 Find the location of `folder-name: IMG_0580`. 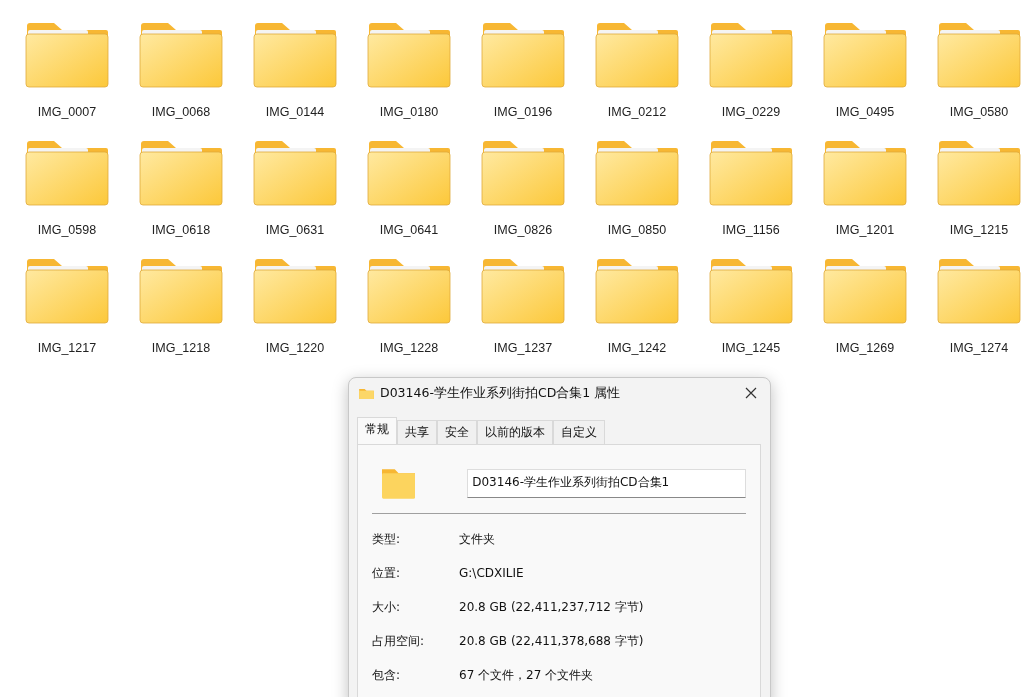

folder-name: IMG_0580 is located at coordinates (979, 112).